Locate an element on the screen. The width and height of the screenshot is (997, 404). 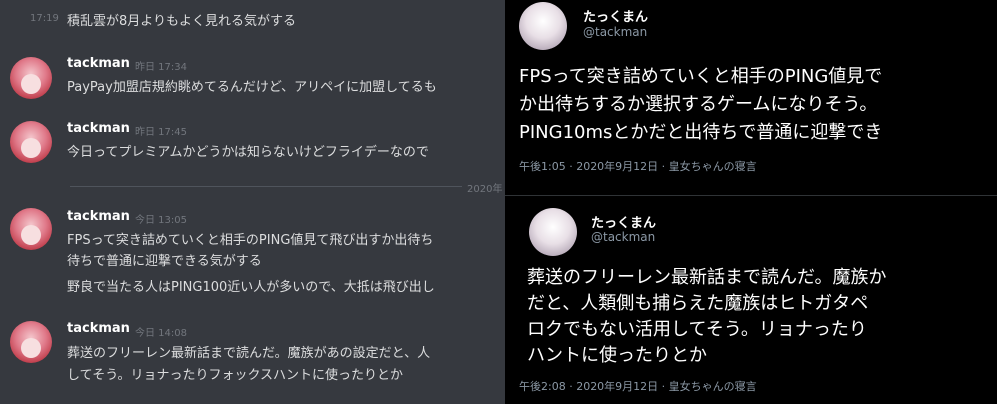
message-timestamp: 昨日 17:45 is located at coordinates (161, 132).